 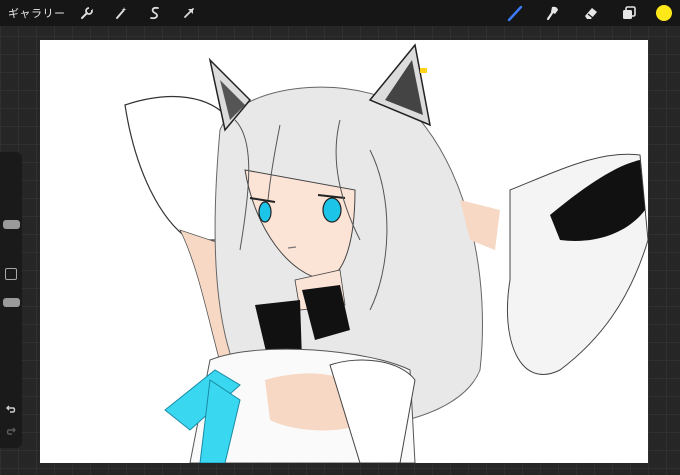 What do you see at coordinates (11, 431) in the screenshot?
I see `redo-icon` at bounding box center [11, 431].